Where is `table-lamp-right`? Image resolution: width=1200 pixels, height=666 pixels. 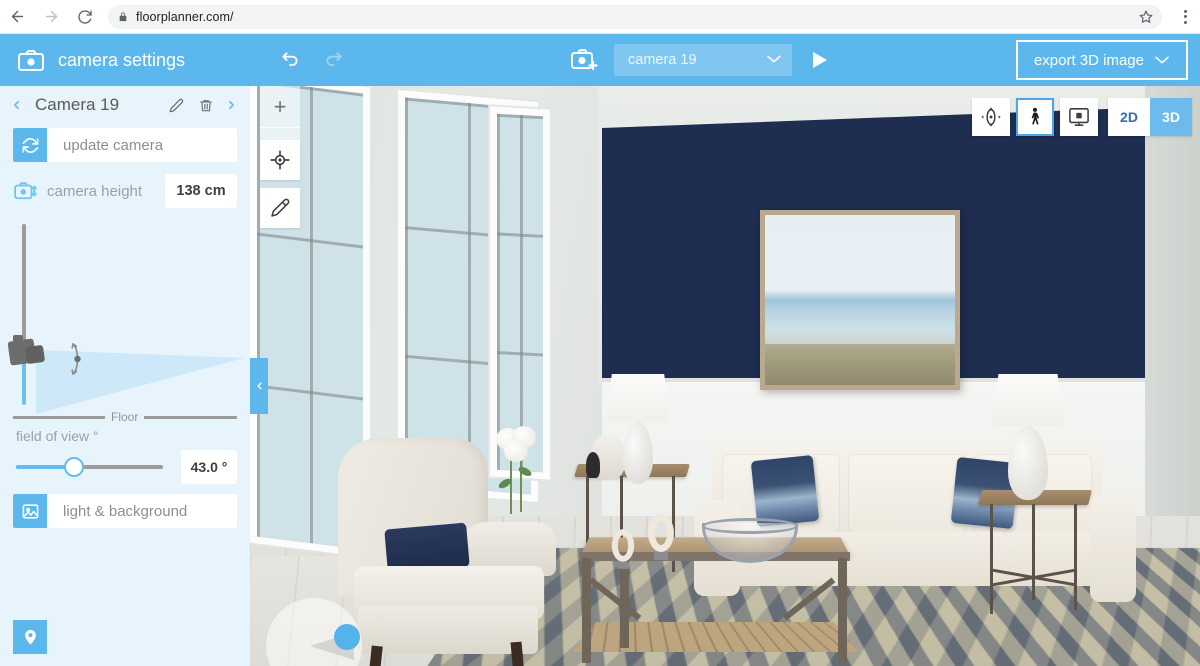 table-lamp-right is located at coordinates (1028, 437).